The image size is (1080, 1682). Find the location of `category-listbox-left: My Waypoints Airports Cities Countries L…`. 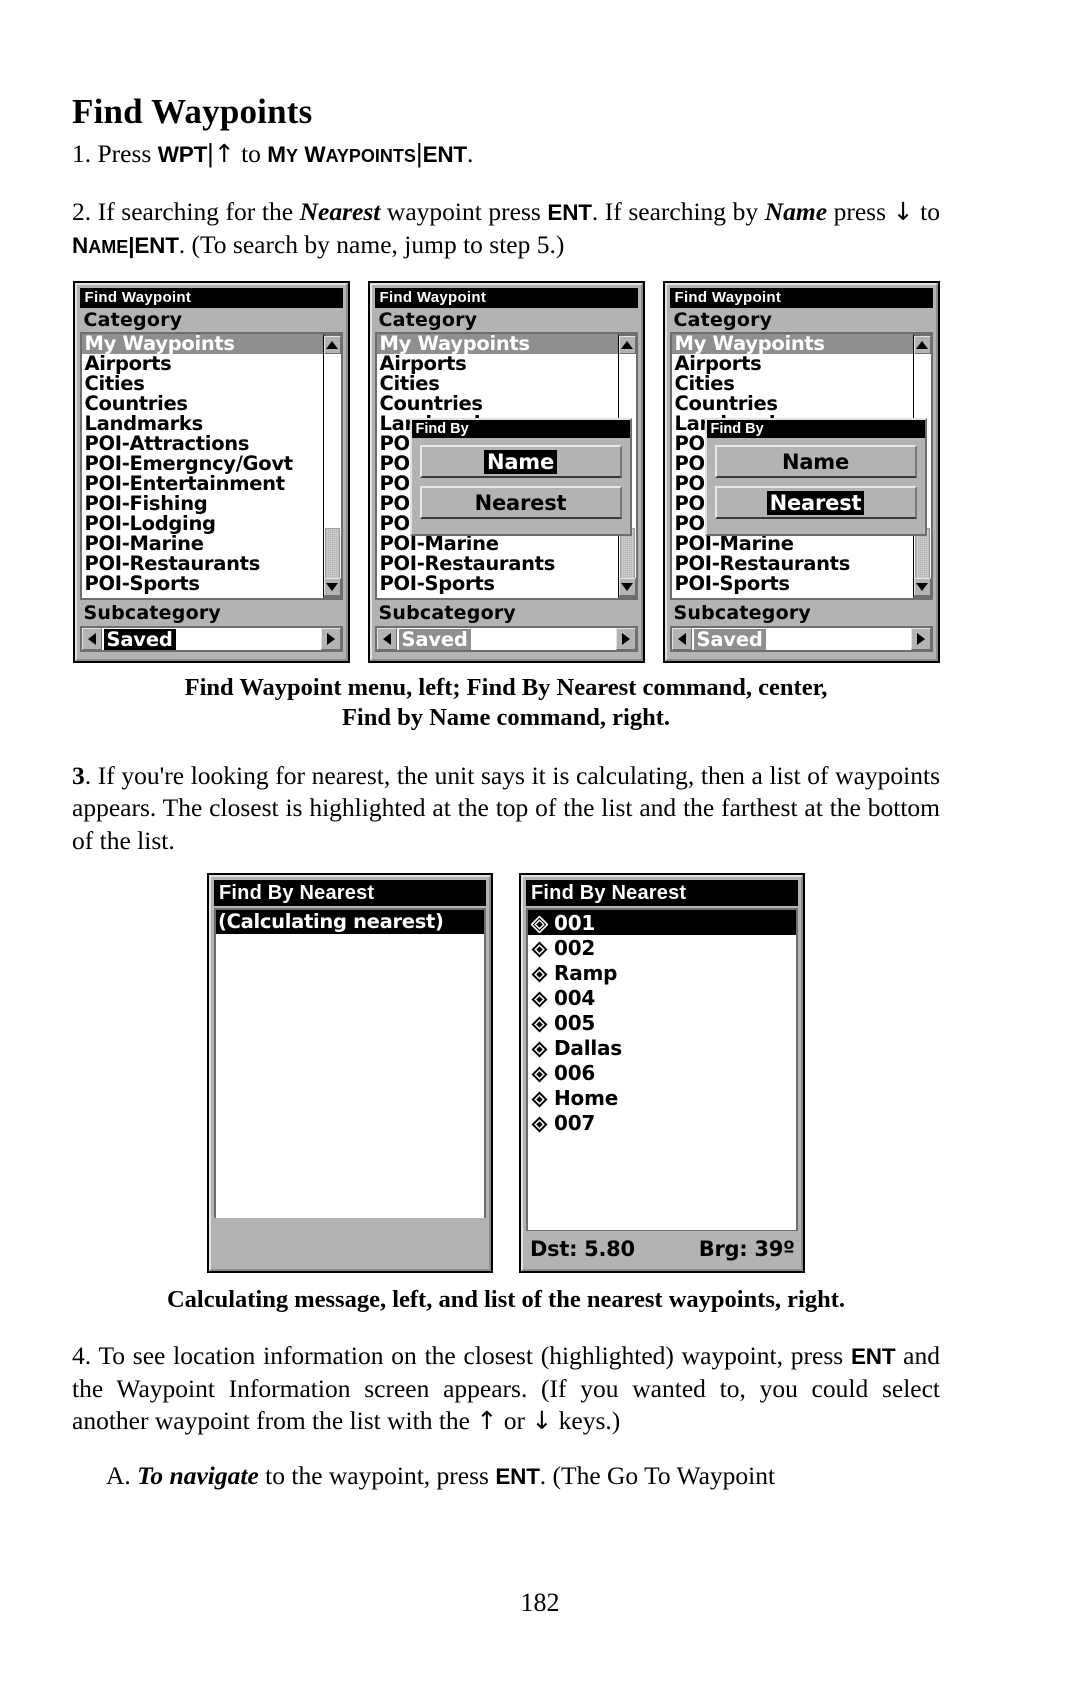

category-listbox-left: My Waypoints Airports Cities Countries L… is located at coordinates (211, 466).